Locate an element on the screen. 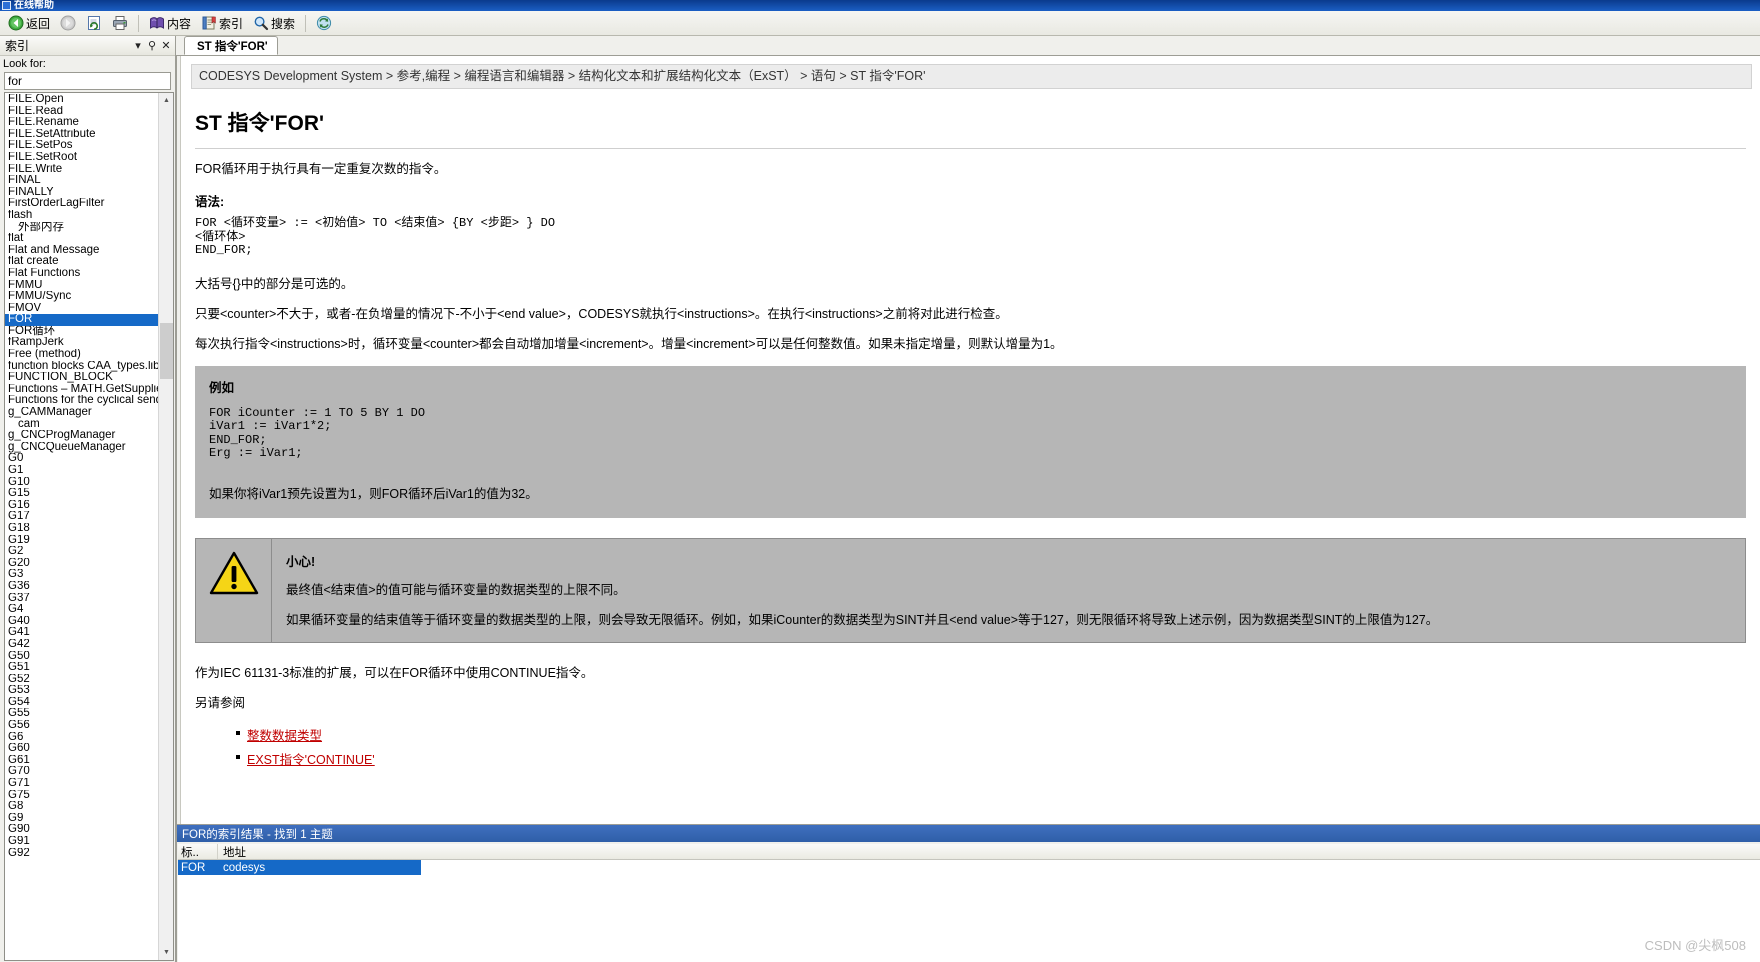 The width and height of the screenshot is (1760, 962). scroll-up-icon: ▲ is located at coordinates (166, 100).